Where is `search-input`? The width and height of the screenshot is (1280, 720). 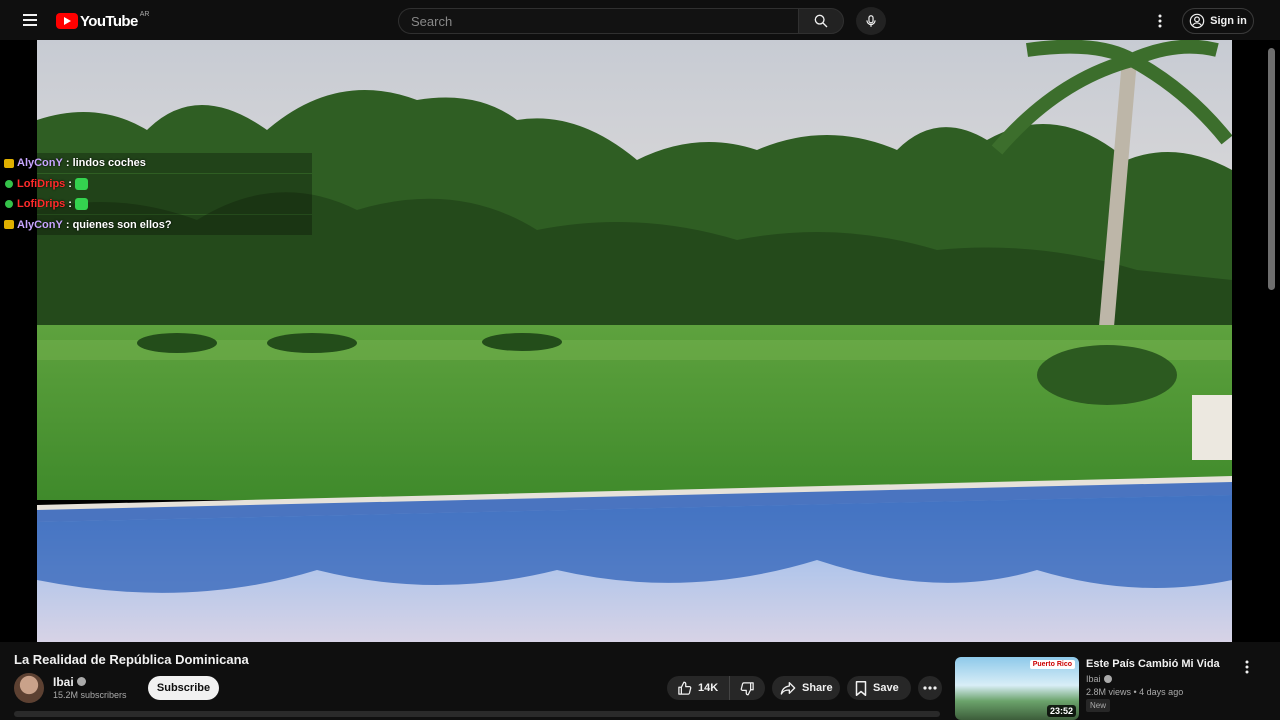 search-input is located at coordinates (598, 21).